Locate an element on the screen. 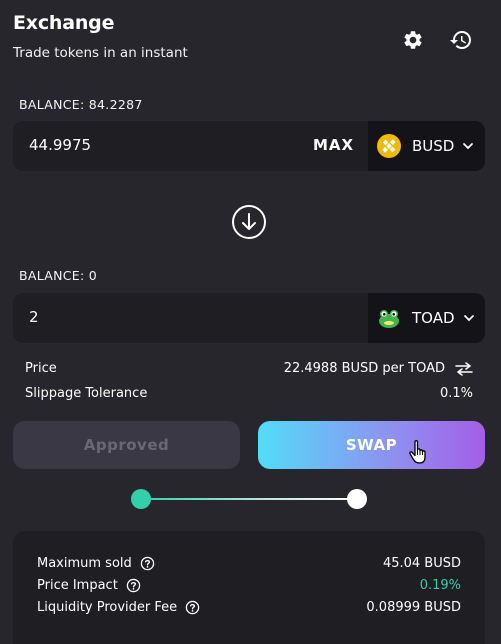  from-token-name: BUSD is located at coordinates (433, 146).